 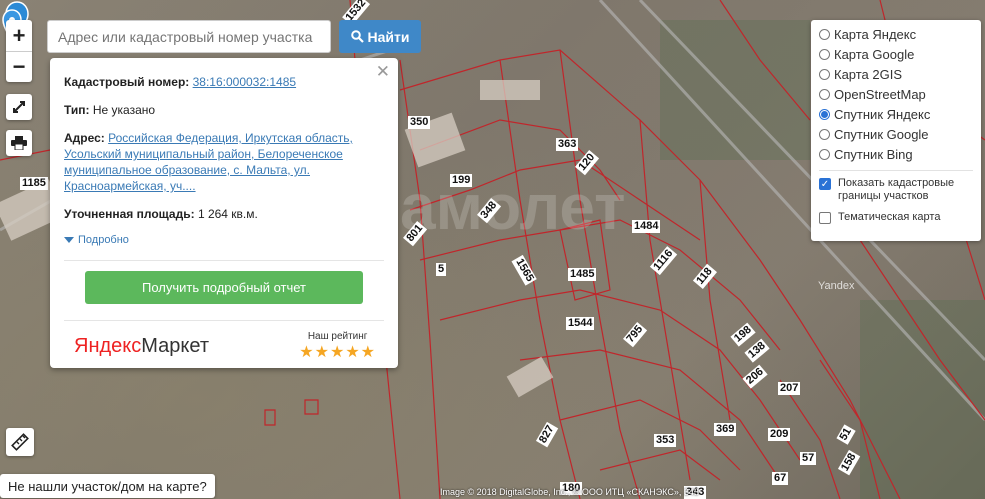 I want to click on close-icon: ✕, so click(x=383, y=72).